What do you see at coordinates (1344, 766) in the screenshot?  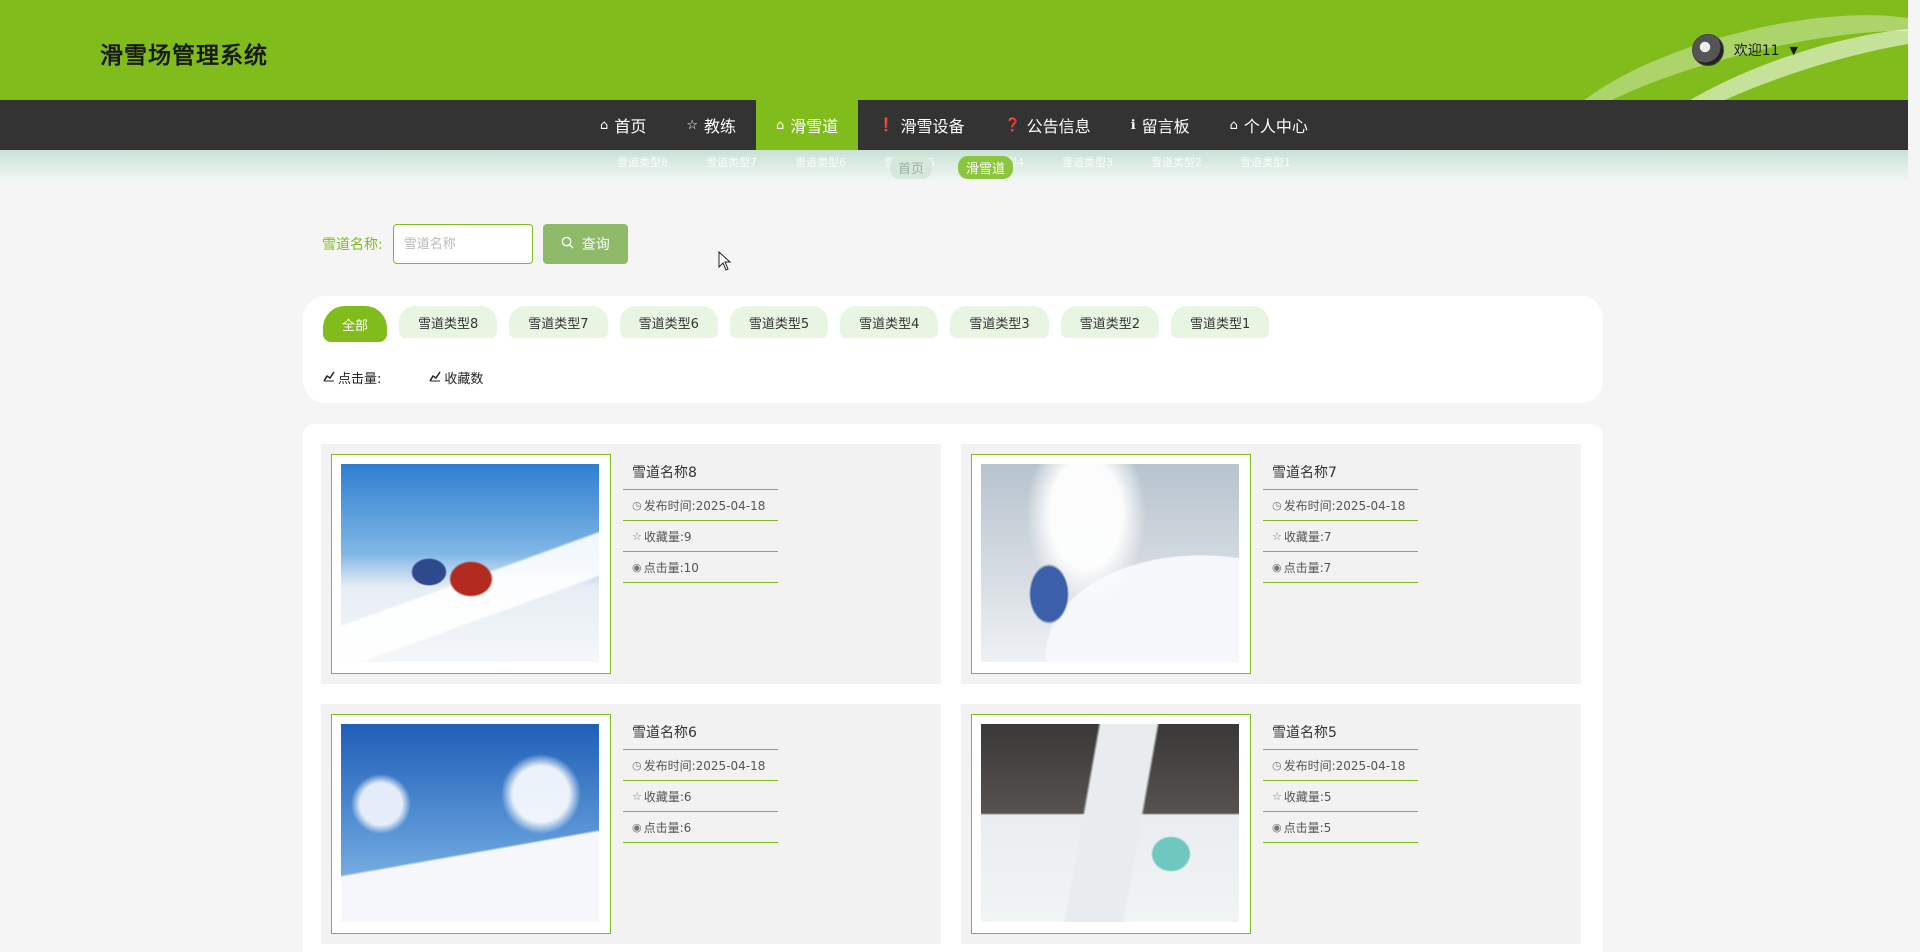 I see `publish-time-text: 发布时间:2025-04-18` at bounding box center [1344, 766].